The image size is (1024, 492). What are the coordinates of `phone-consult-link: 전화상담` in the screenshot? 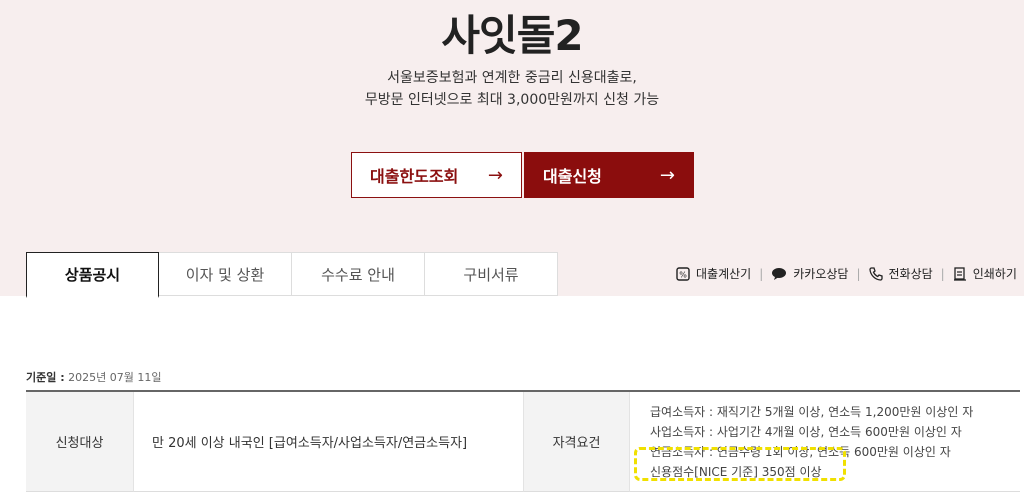 It's located at (900, 273).